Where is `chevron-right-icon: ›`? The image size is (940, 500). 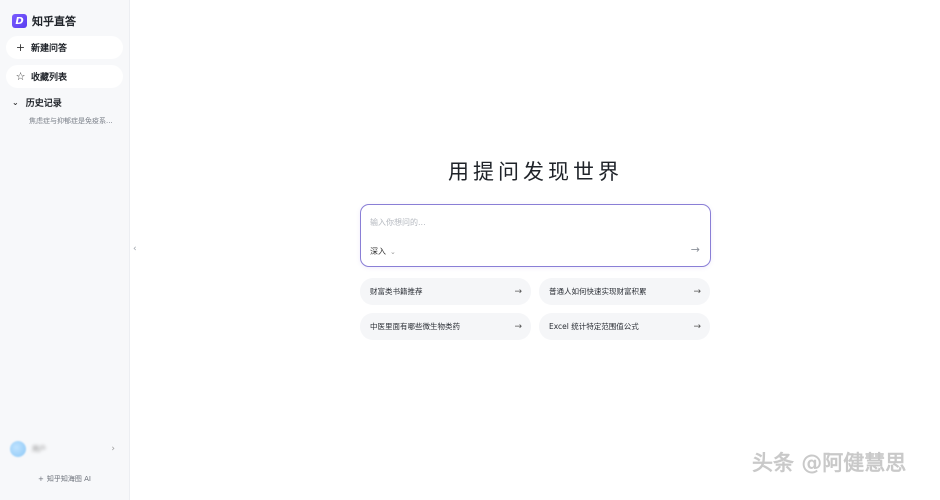 chevron-right-icon: › is located at coordinates (113, 449).